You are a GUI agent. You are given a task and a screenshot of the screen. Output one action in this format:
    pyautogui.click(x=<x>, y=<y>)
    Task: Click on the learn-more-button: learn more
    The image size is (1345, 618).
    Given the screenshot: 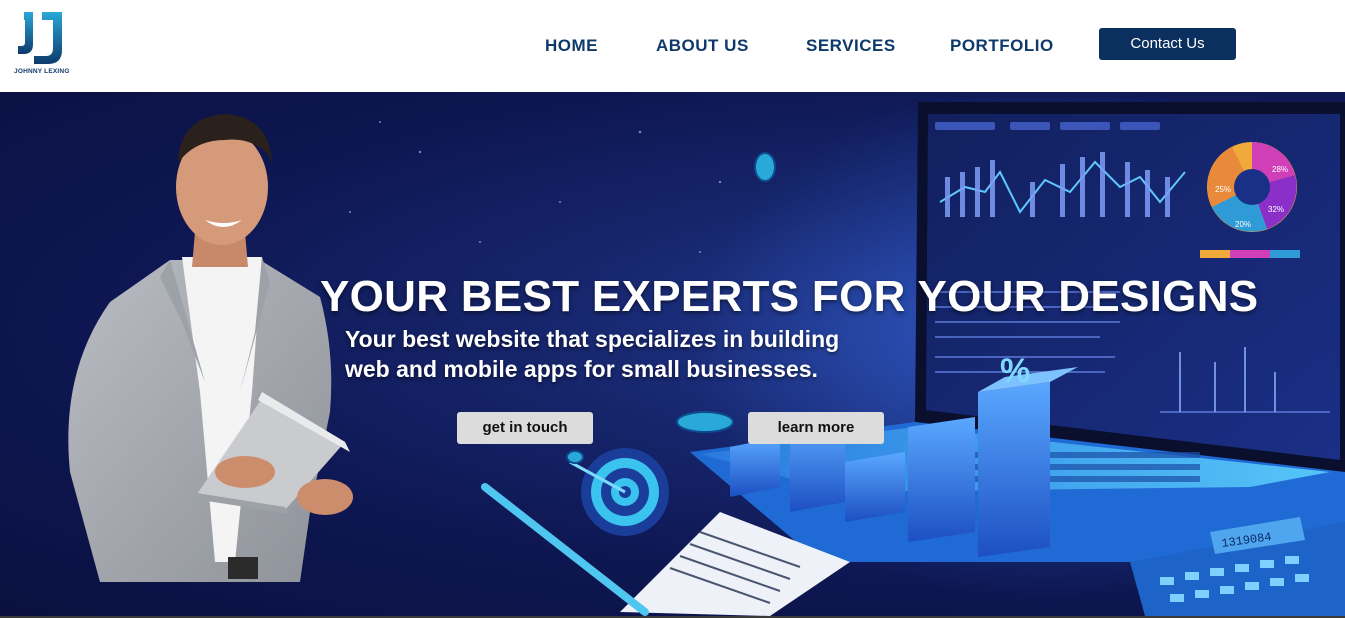 What is the action you would take?
    pyautogui.click(x=816, y=428)
    